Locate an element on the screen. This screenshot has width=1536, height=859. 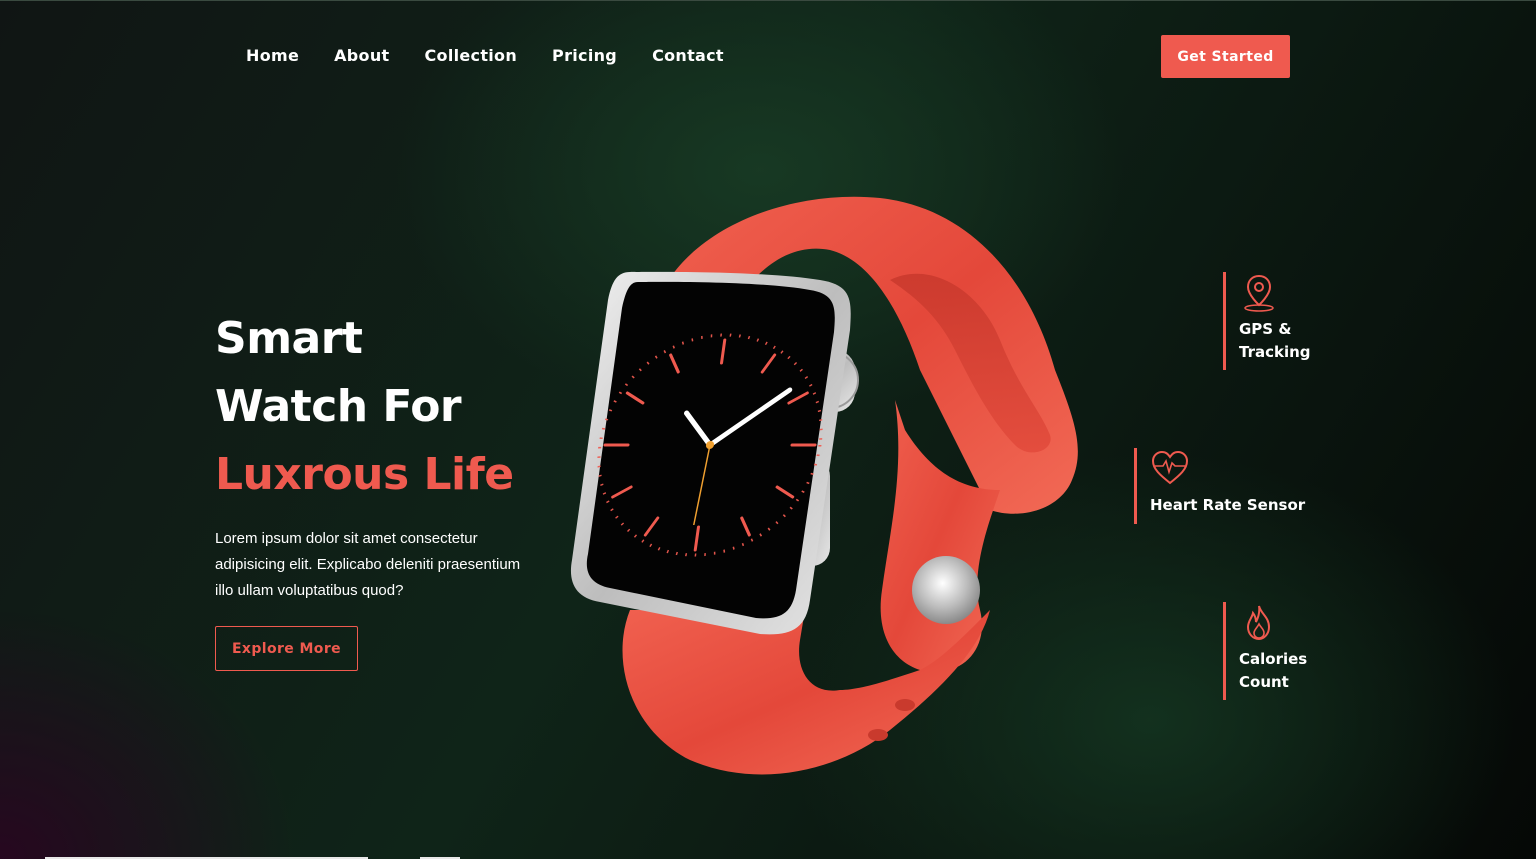
get-started-button: Get Started is located at coordinates (1225, 56).